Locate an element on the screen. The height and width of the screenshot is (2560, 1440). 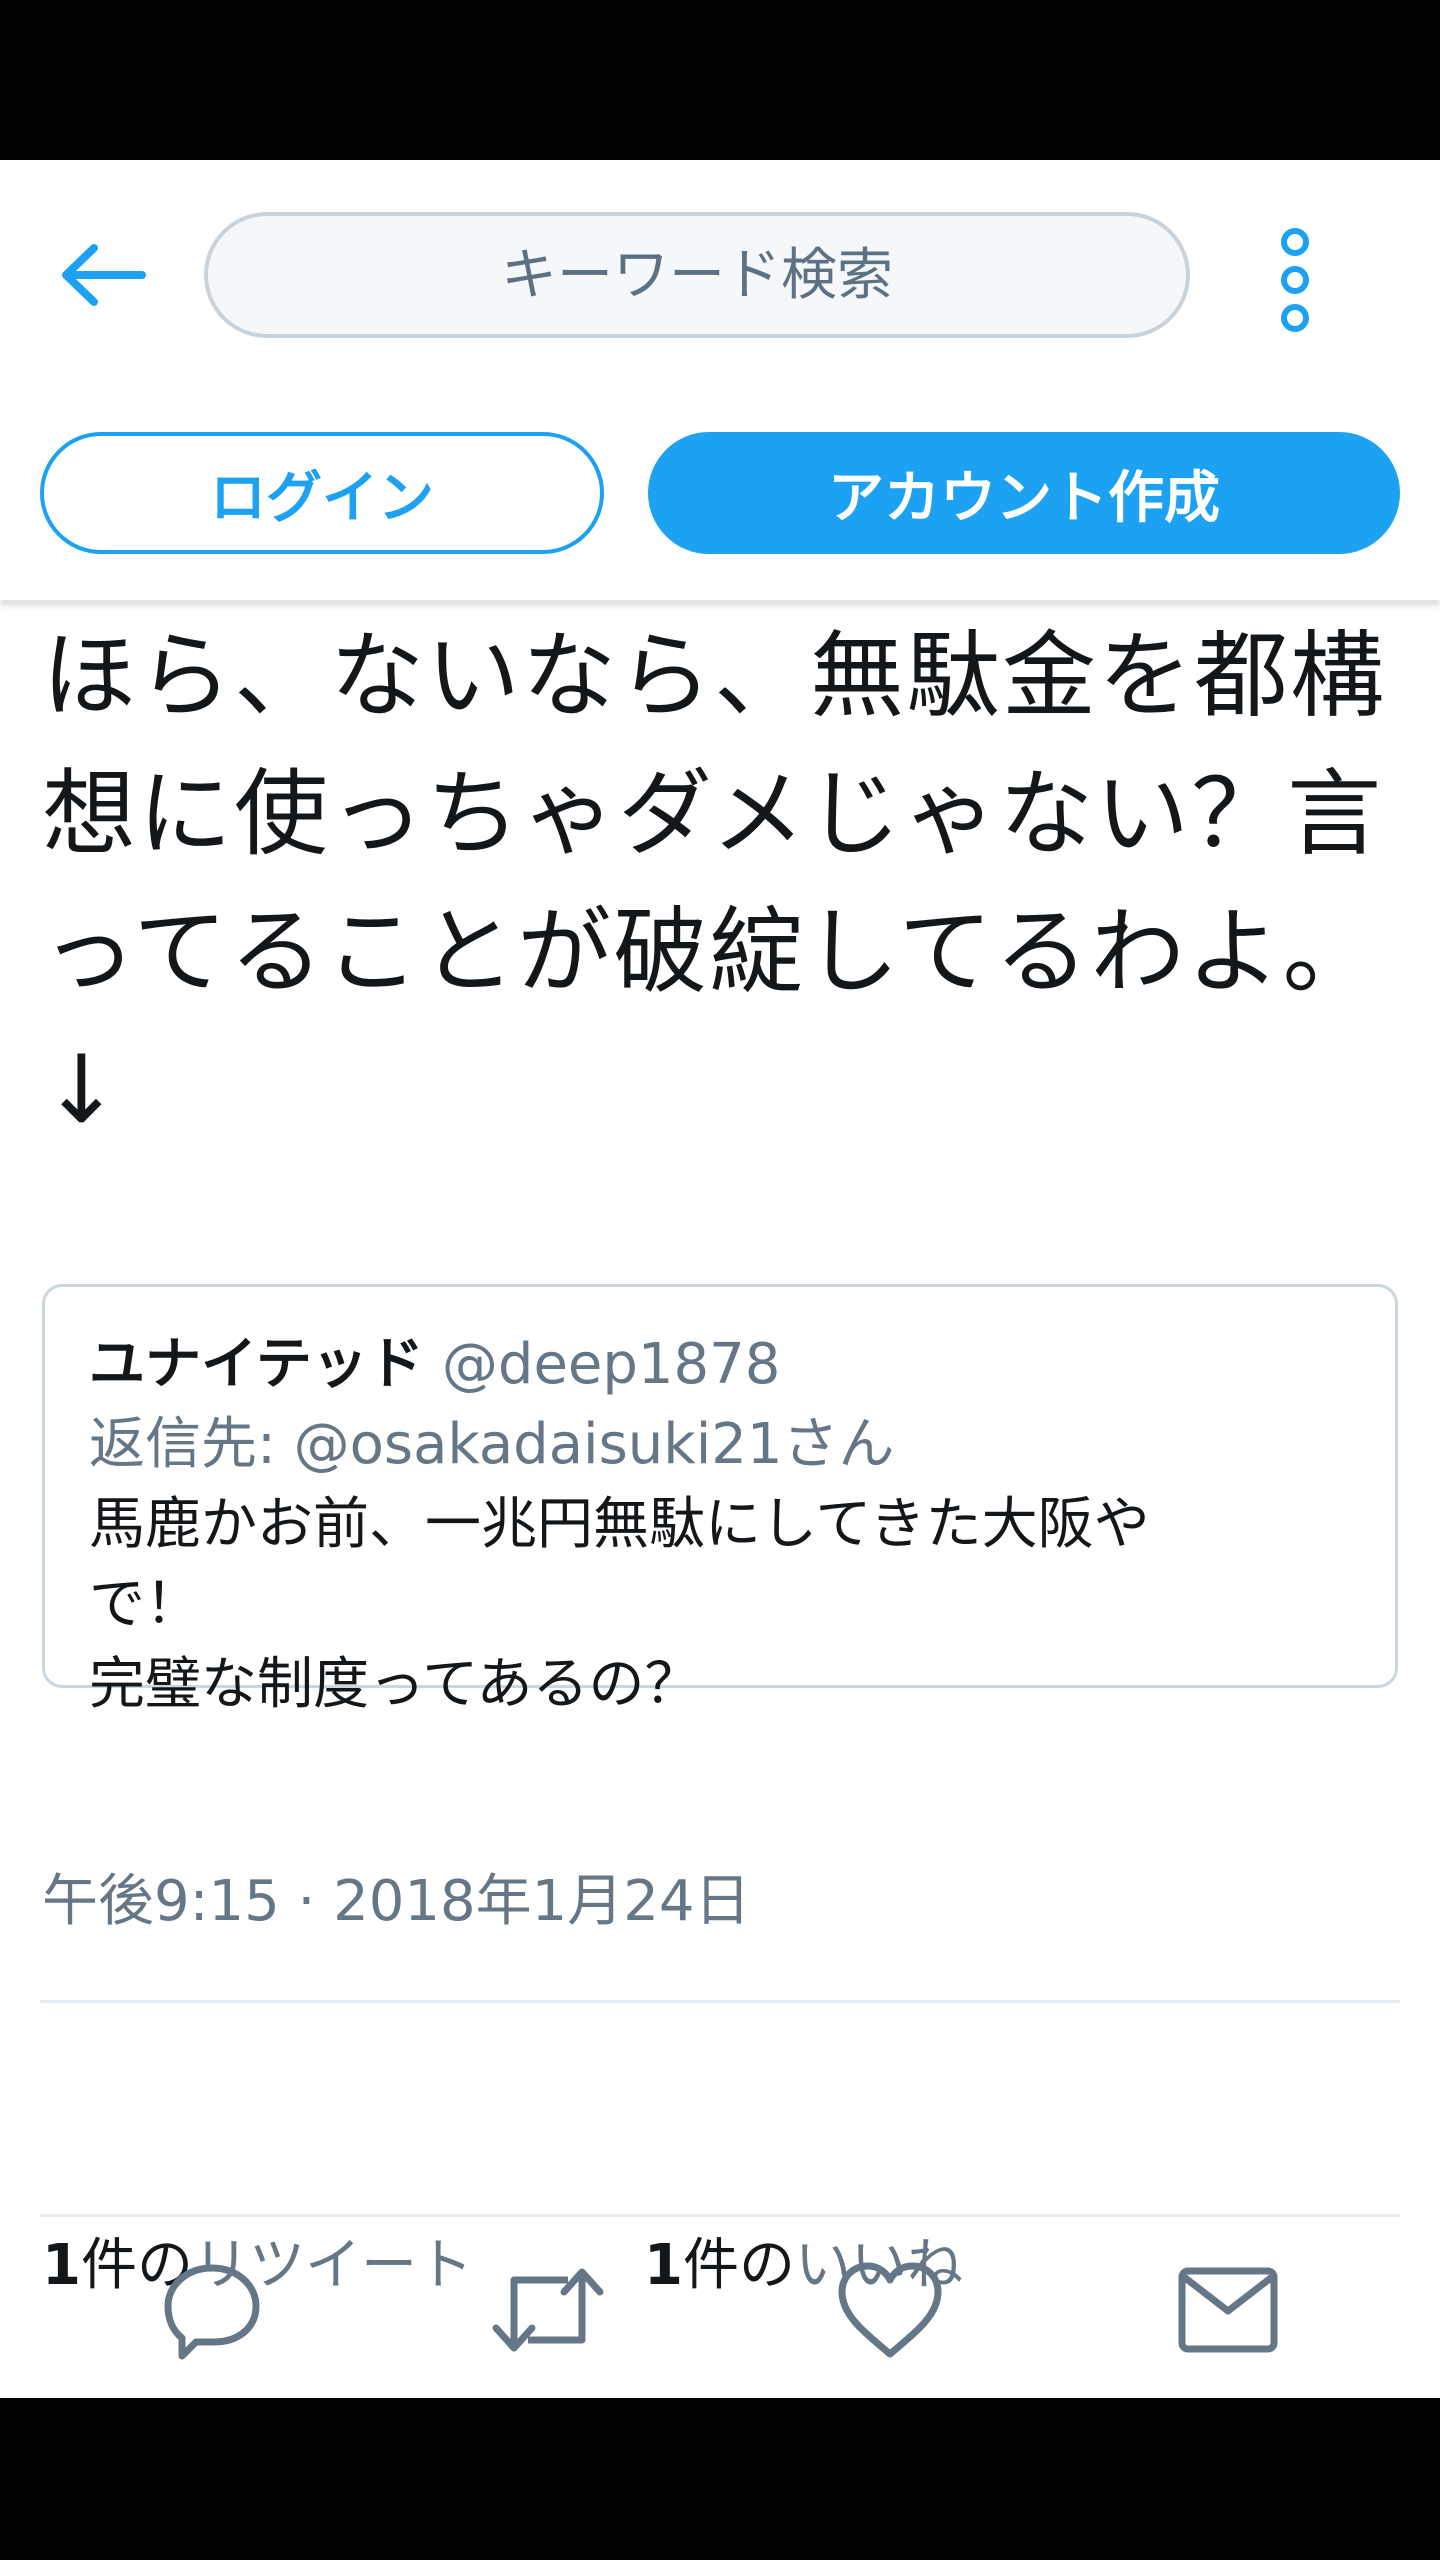
heart-icon is located at coordinates (890, 2310).